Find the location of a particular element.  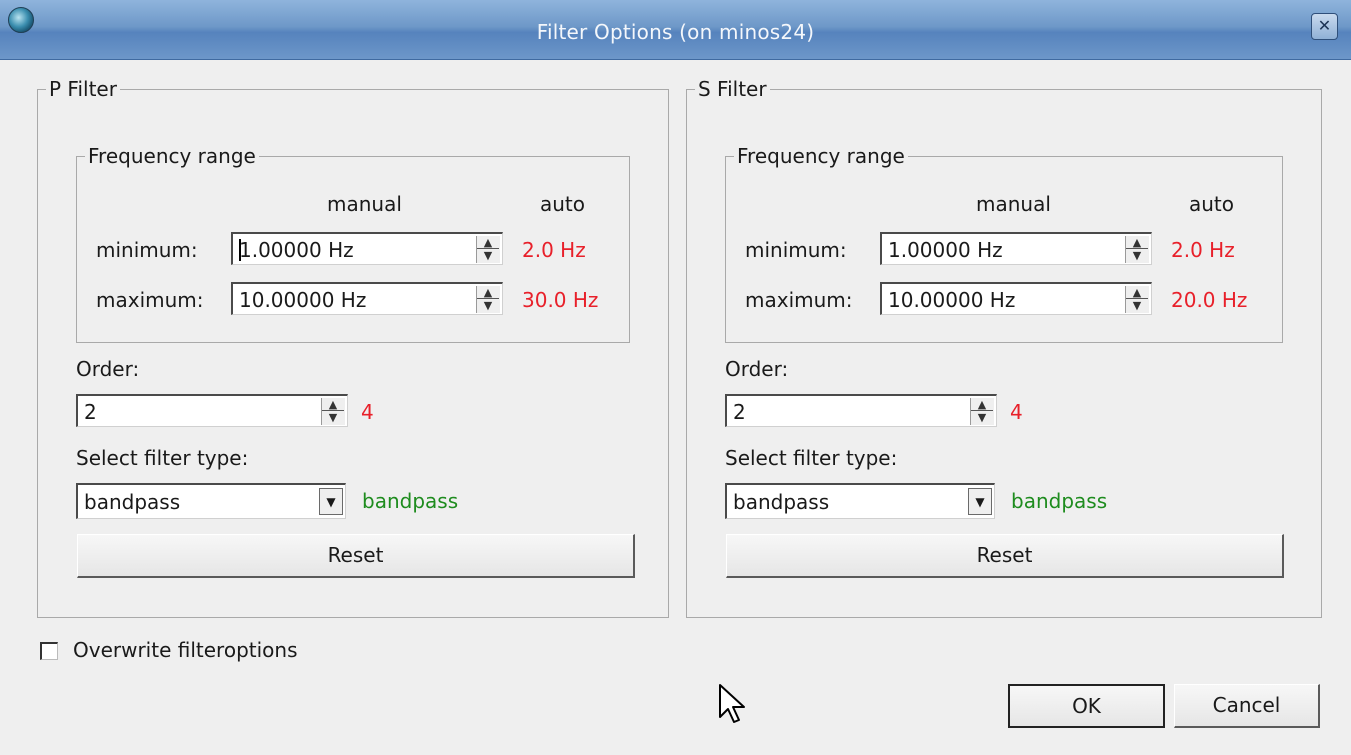

s-auto-header: auto is located at coordinates (1212, 204).